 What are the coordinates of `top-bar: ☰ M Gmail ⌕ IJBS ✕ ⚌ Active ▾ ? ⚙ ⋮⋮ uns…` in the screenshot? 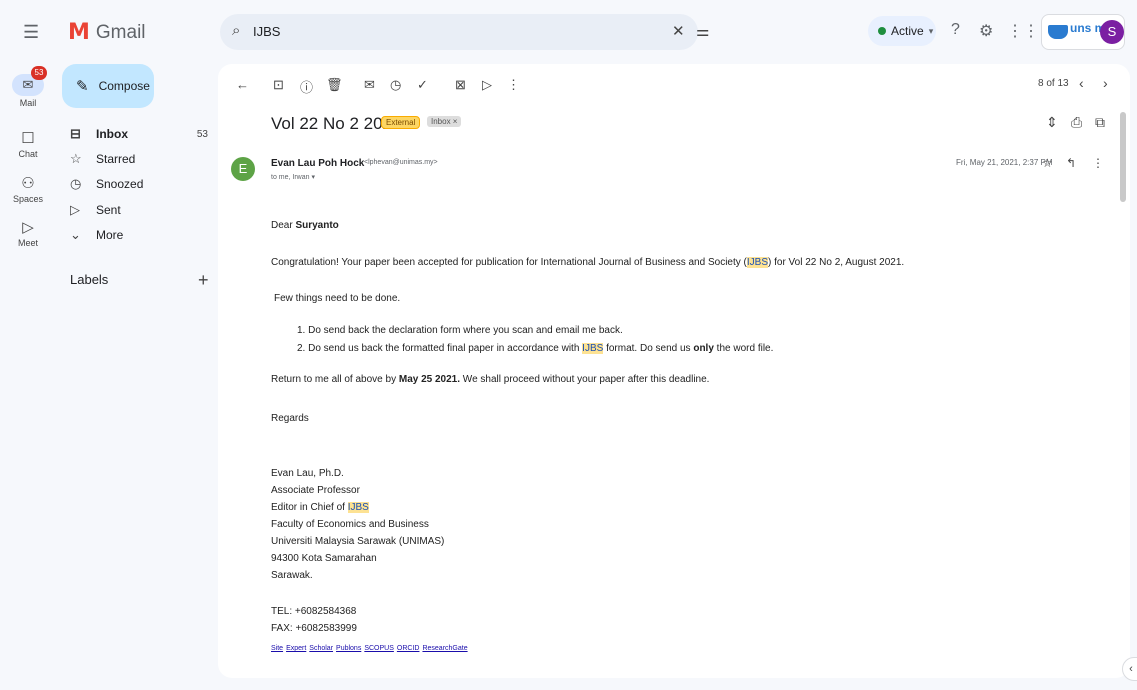 It's located at (568, 32).